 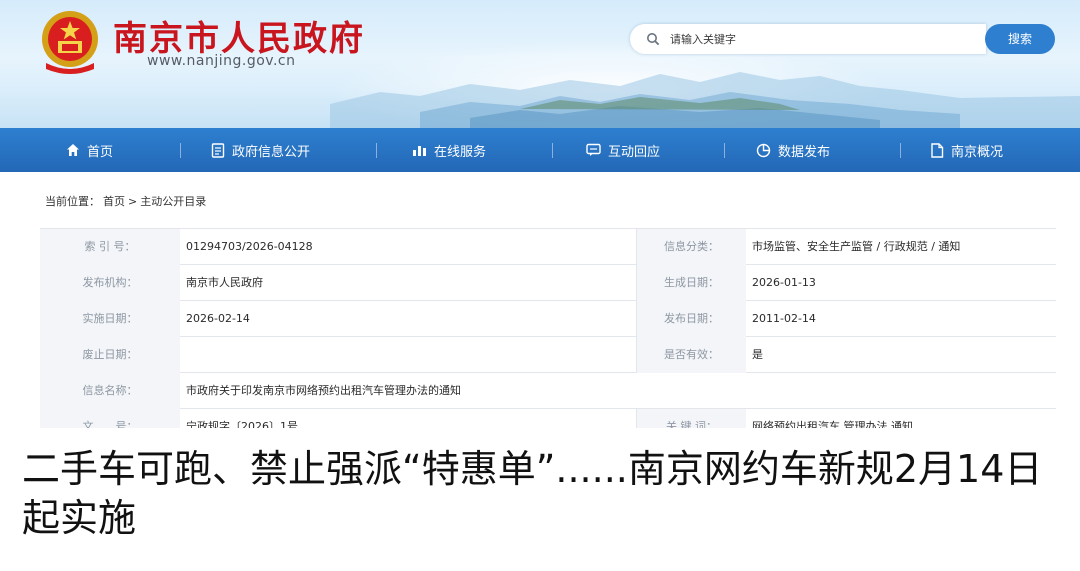 I want to click on breadcrumb-prefix: 当前位置：, so click(x=72, y=201).